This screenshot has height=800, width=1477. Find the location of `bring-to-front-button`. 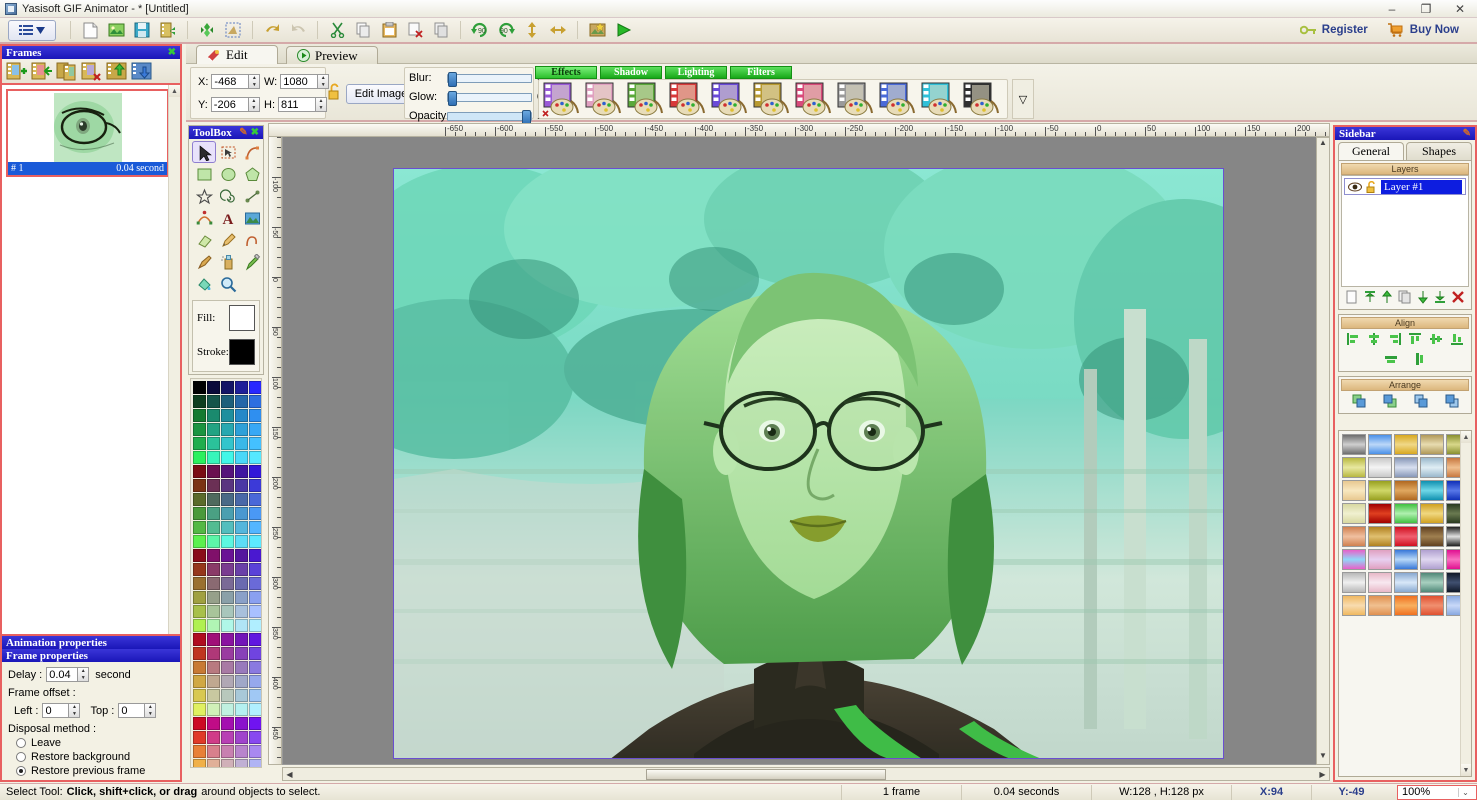

bring-to-front-button is located at coordinates (1359, 401).